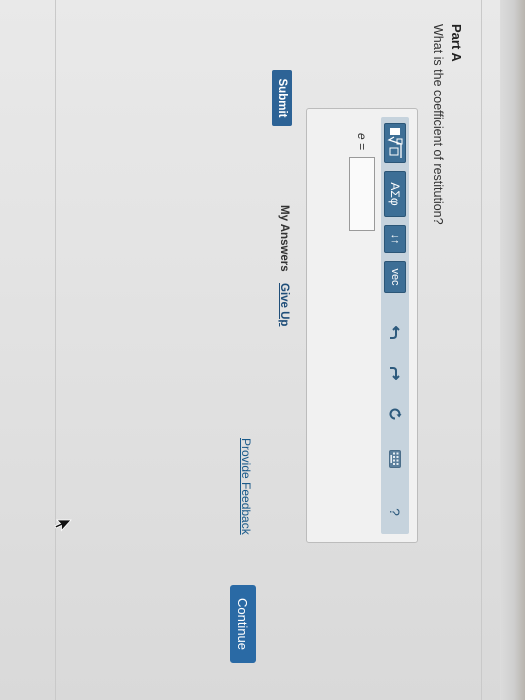 The height and width of the screenshot is (700, 525). Describe the element at coordinates (512, 350) in the screenshot. I see `screen-edge` at that location.